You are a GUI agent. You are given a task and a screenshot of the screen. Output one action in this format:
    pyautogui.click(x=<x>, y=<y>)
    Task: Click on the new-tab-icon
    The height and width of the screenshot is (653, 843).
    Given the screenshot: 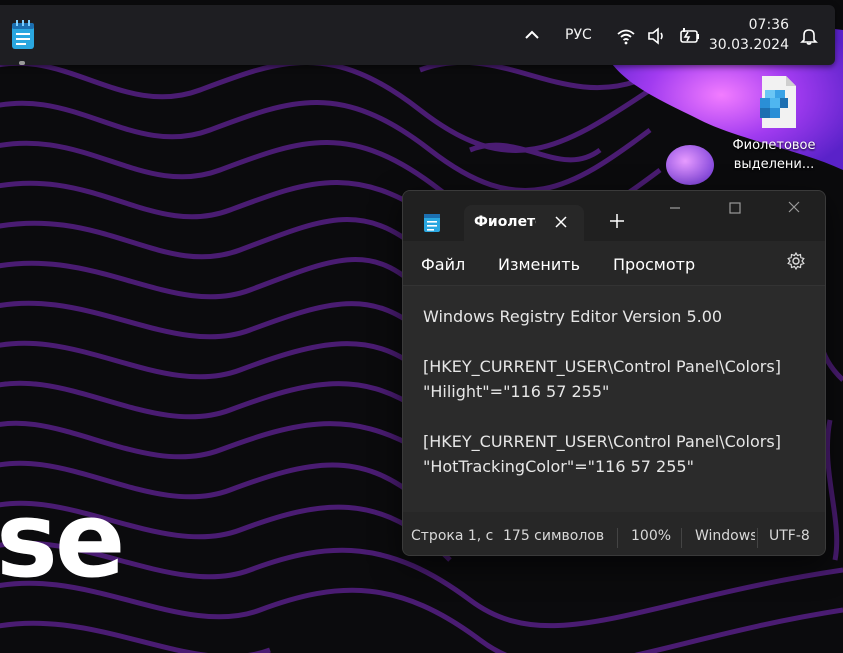 What is the action you would take?
    pyautogui.click(x=617, y=221)
    